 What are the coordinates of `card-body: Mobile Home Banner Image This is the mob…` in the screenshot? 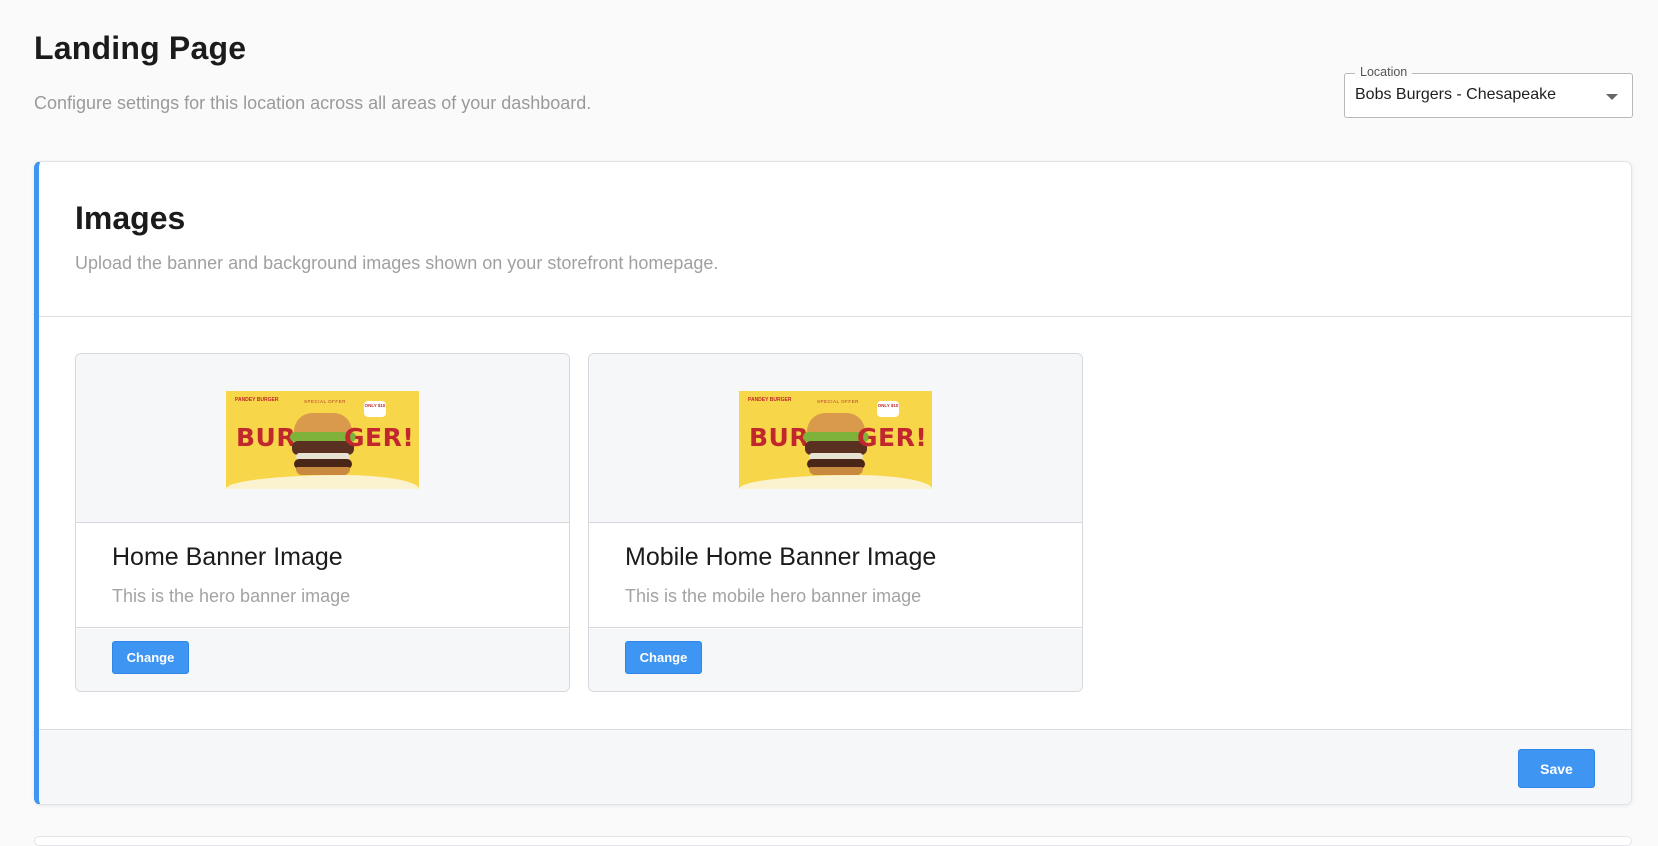 It's located at (835, 575).